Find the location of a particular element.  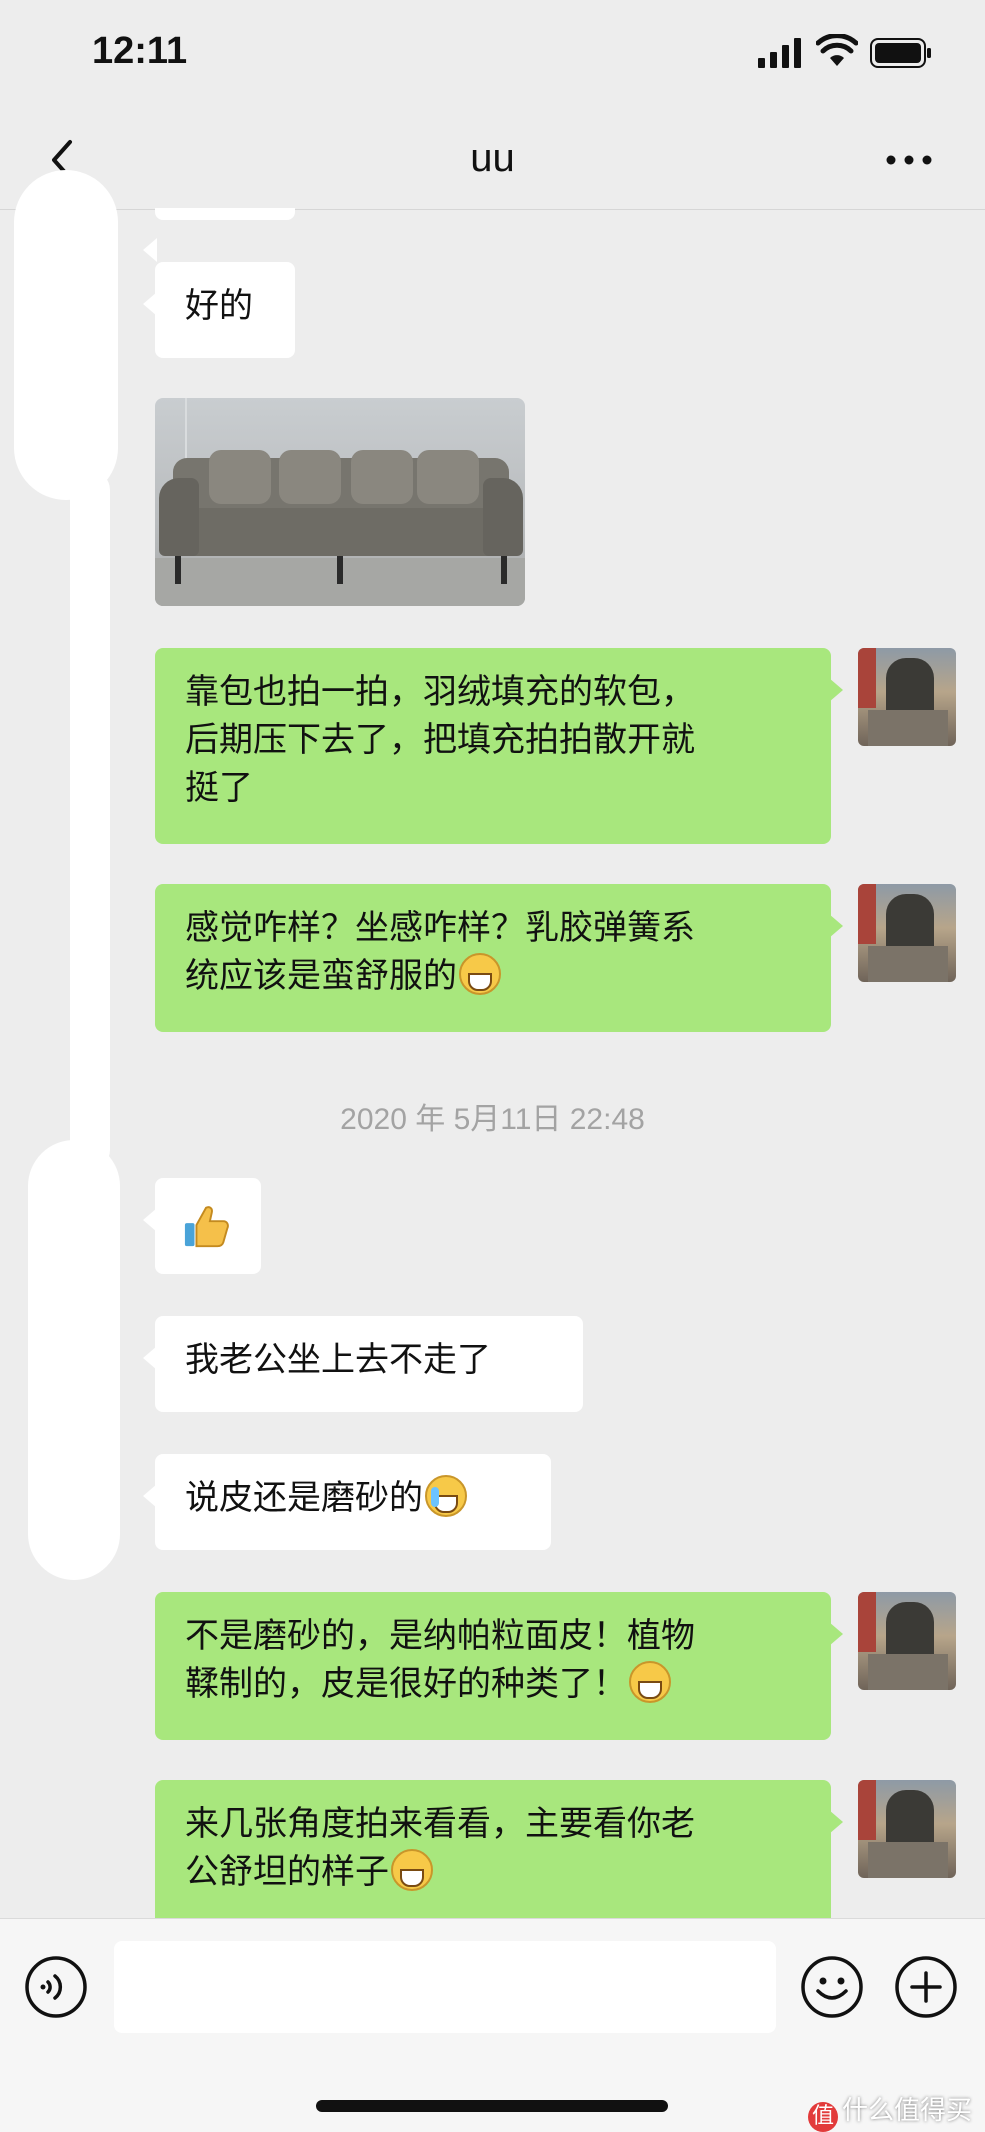

message-input is located at coordinates (445, 1987).